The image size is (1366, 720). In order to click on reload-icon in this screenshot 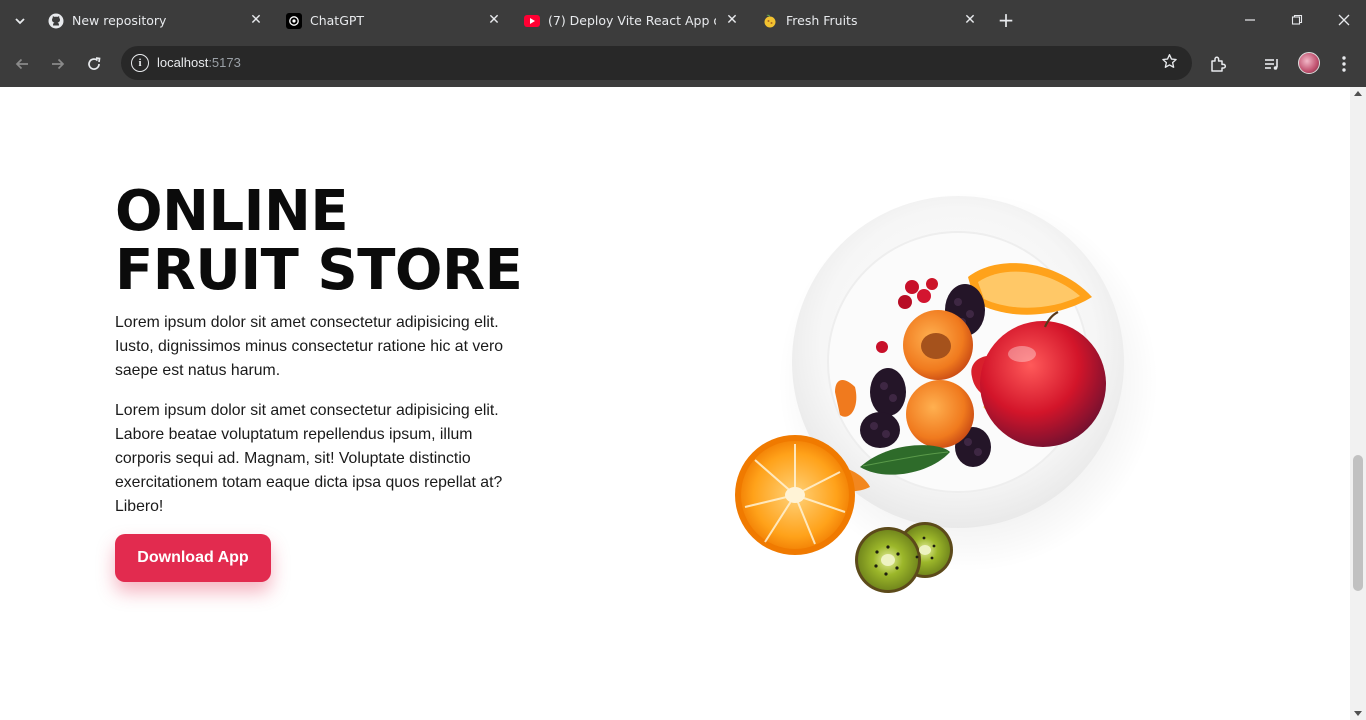, I will do `click(94, 64)`.